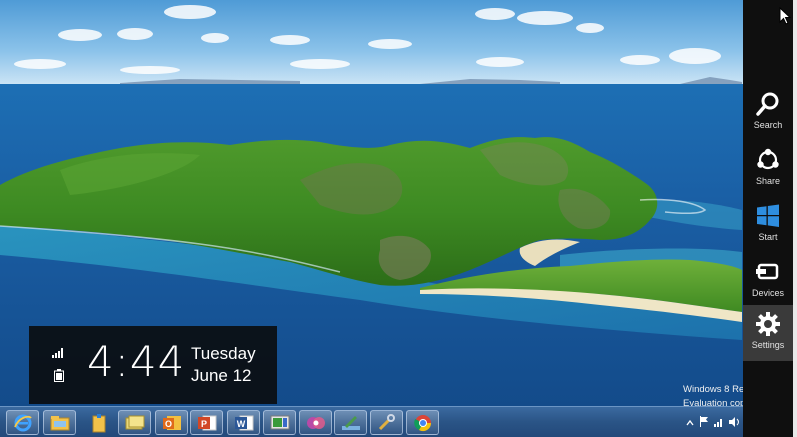 This screenshot has height=437, width=797. Describe the element at coordinates (704, 423) in the screenshot. I see `flag-icon` at that location.